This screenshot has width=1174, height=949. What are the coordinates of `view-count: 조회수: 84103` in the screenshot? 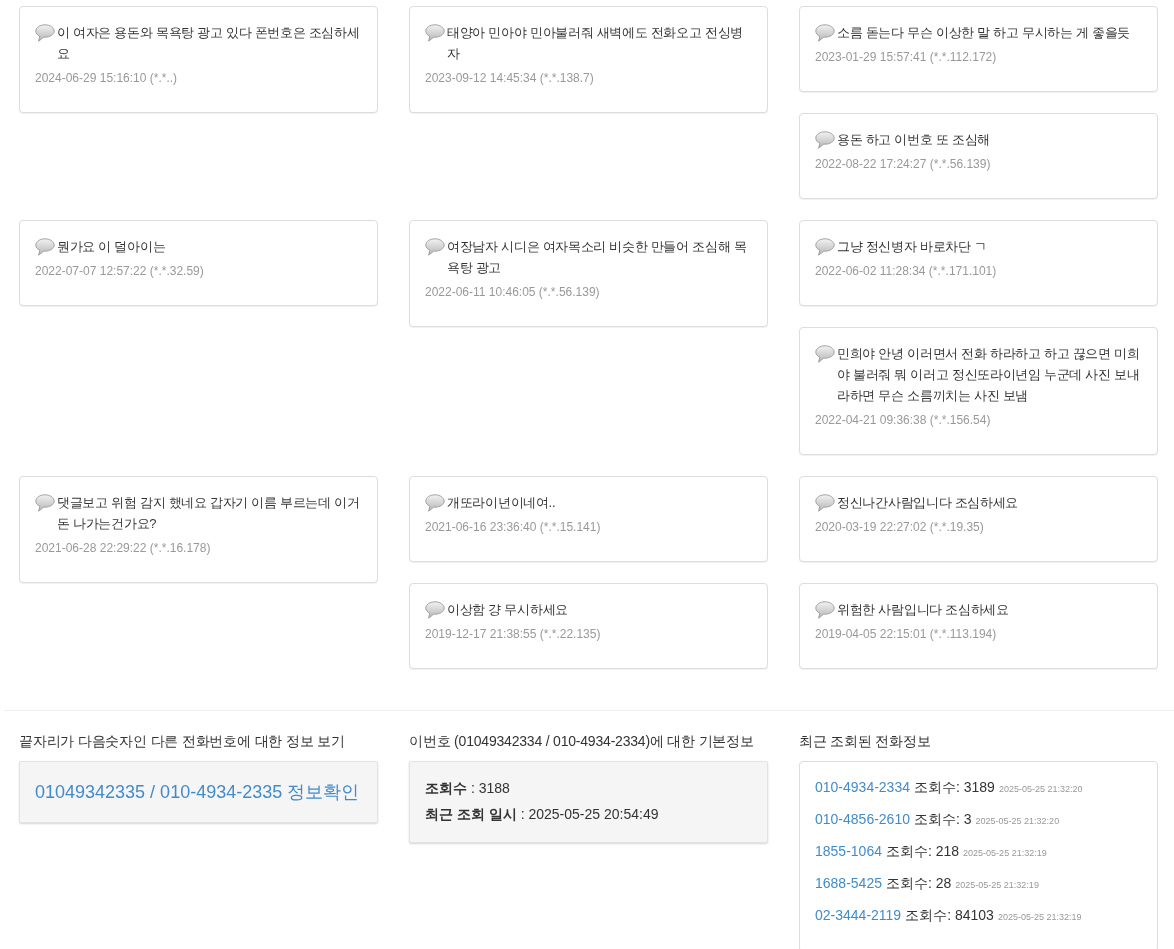 It's located at (949, 915).